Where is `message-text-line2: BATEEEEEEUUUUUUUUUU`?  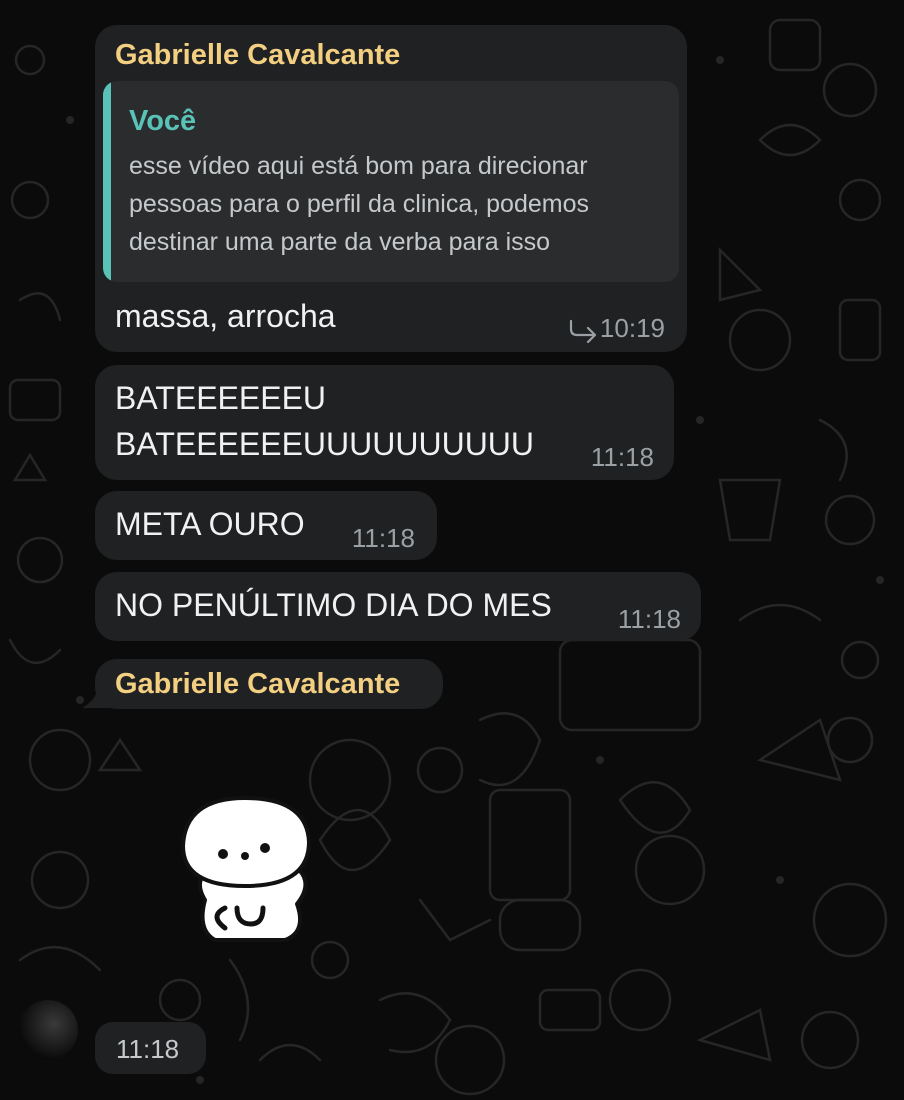
message-text-line2: BATEEEEEEUUUUUUUUUU is located at coordinates (325, 444).